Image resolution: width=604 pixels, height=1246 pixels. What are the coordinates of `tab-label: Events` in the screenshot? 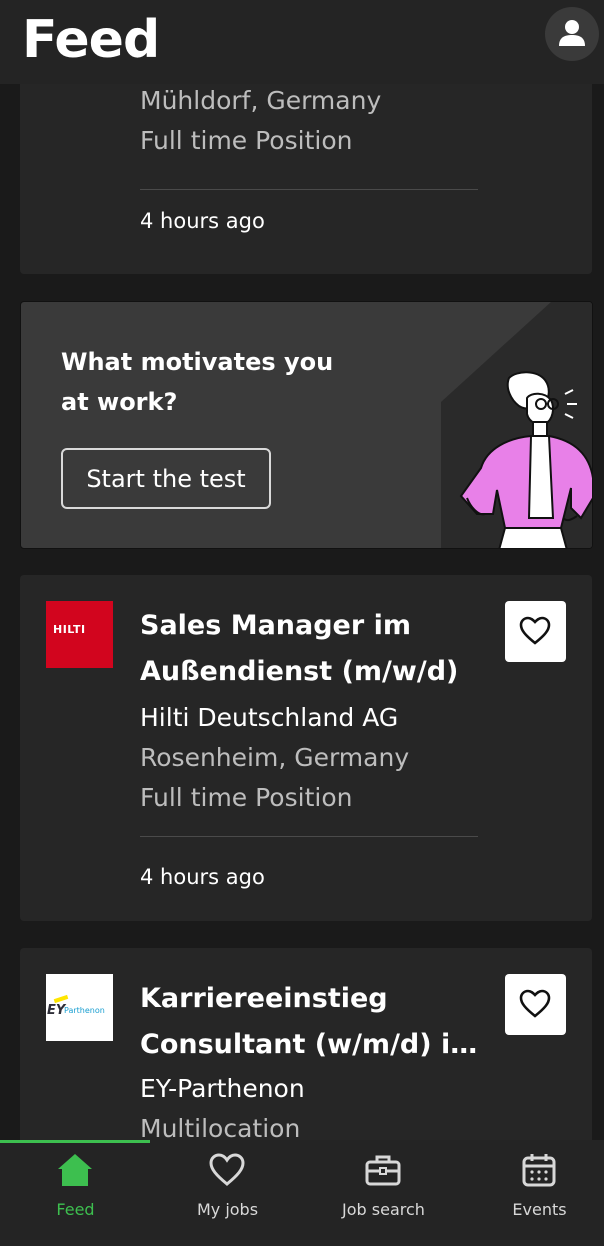 It's located at (539, 1209).